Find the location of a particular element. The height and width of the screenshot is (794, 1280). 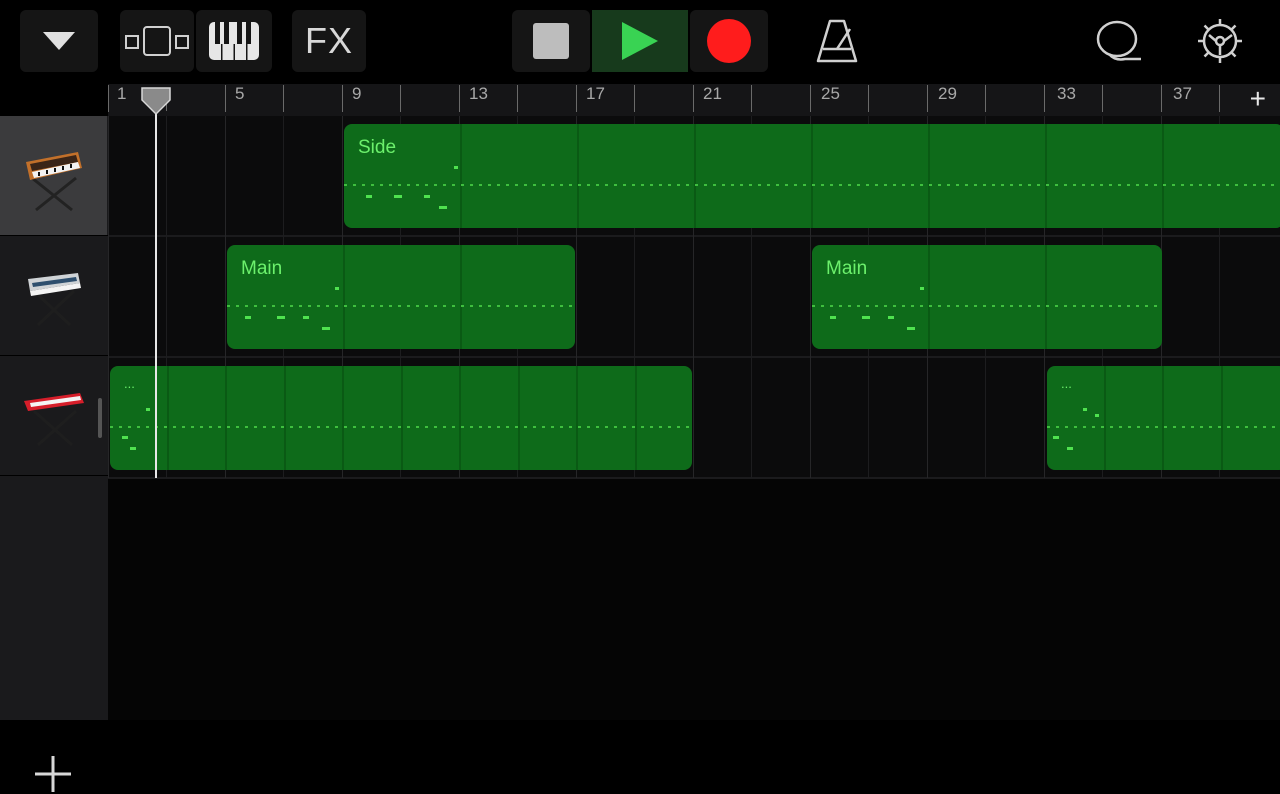

metronome-icon is located at coordinates (837, 41).